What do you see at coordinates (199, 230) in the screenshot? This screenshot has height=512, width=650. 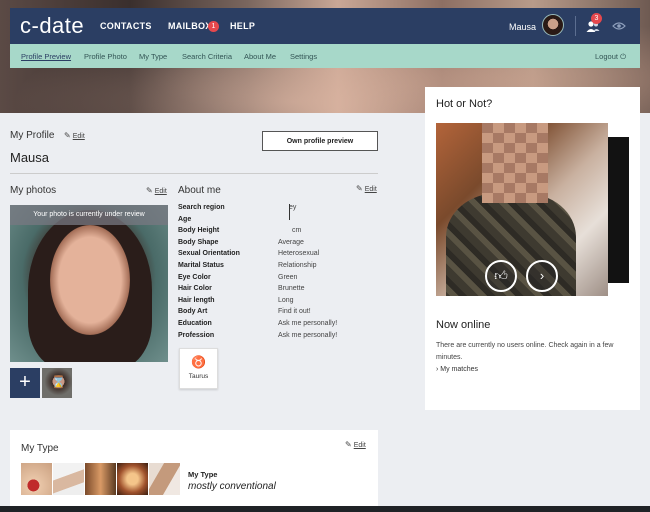 I see `about-row-label: Body Height` at bounding box center [199, 230].